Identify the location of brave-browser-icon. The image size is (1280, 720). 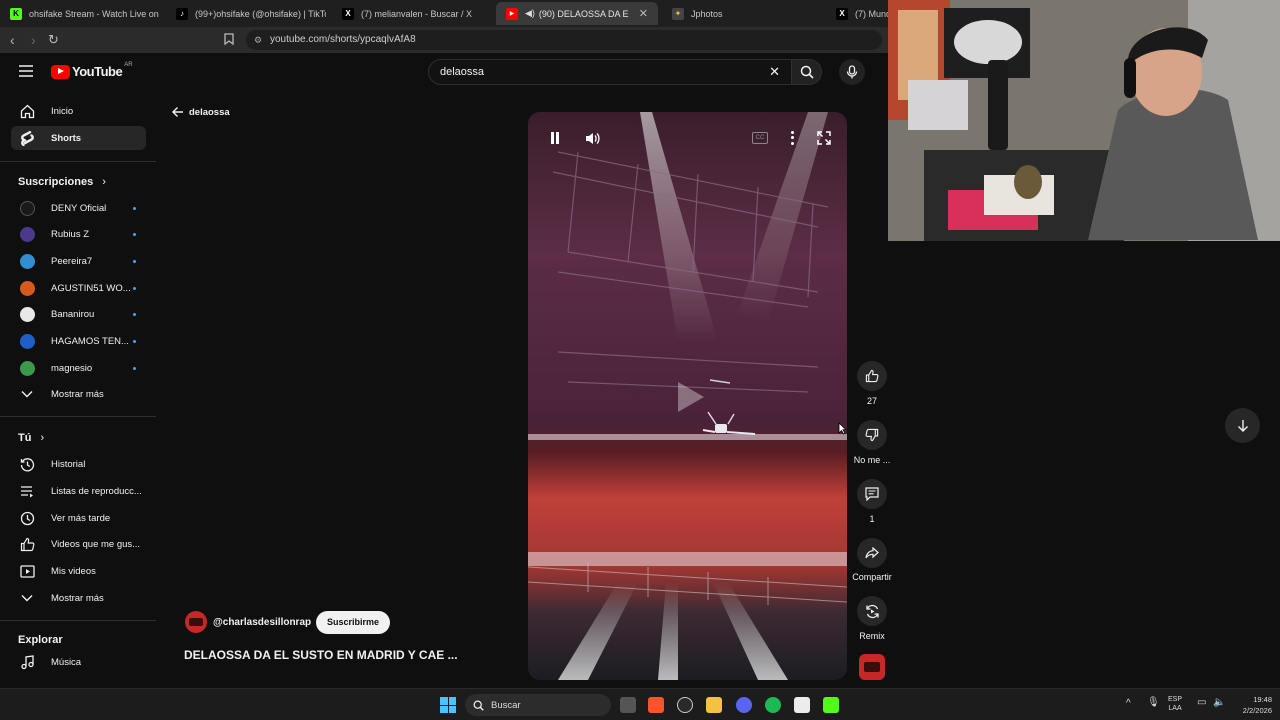
(656, 705).